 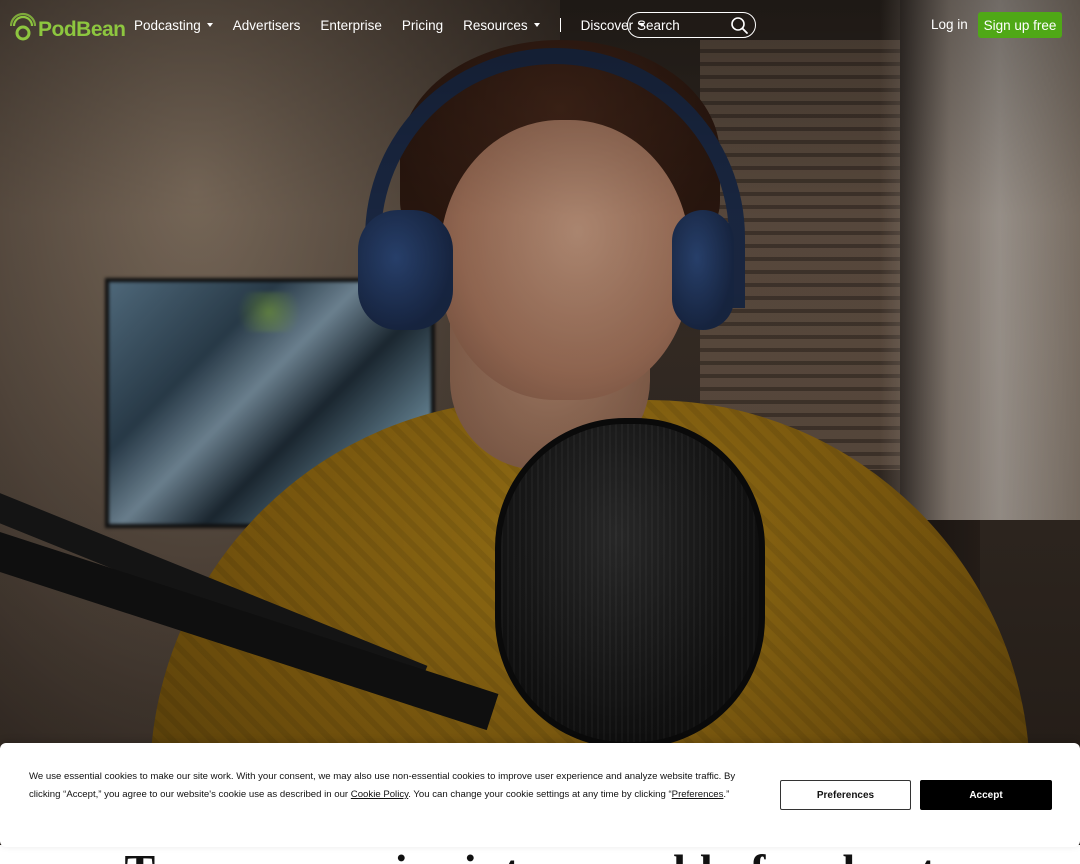 I want to click on cookie-policy-link: Cookie Policy, so click(x=379, y=794).